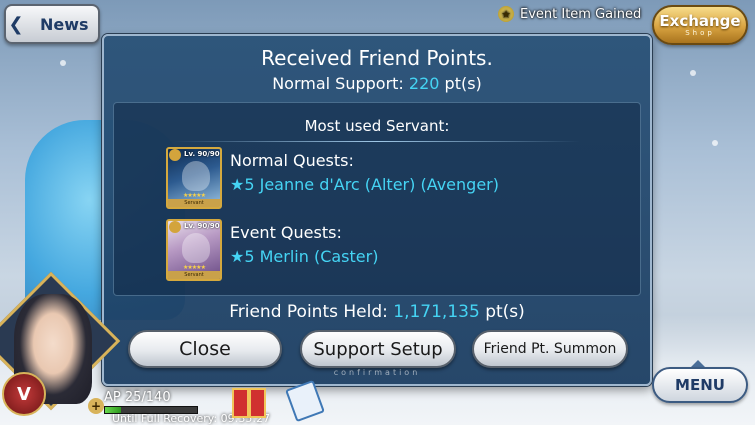  I want to click on gift-icon, so click(249, 403).